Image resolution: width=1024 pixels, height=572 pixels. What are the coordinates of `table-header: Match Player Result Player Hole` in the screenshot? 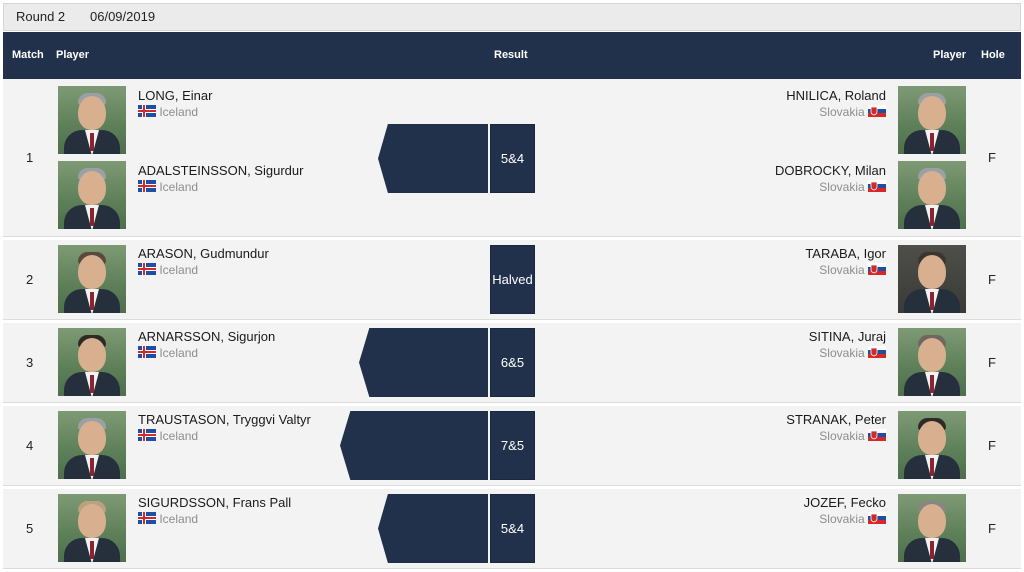 It's located at (512, 55).